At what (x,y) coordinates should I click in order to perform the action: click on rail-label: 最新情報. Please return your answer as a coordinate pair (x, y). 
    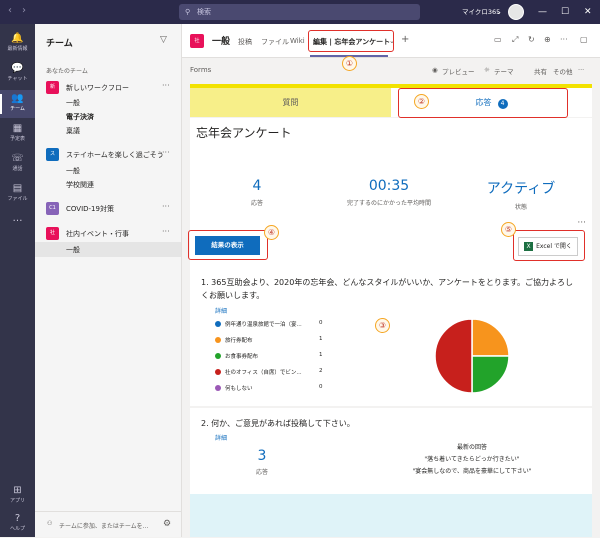
    Looking at the image, I should click on (17, 49).